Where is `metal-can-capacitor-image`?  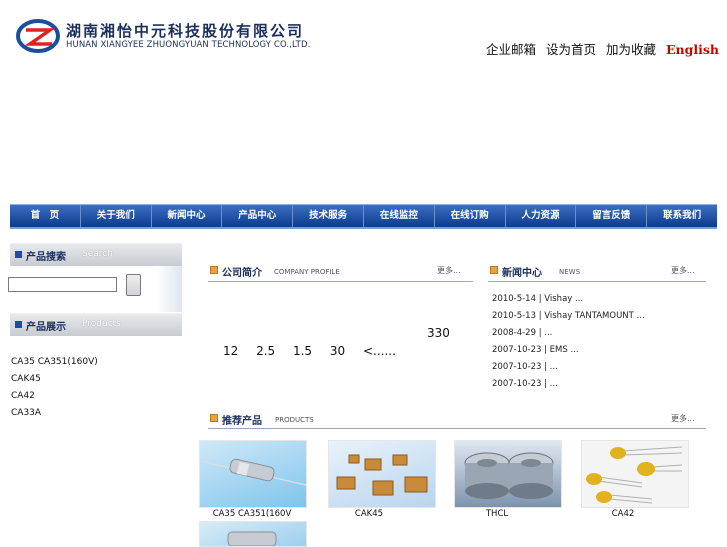
metal-can-capacitor-image is located at coordinates (509, 475).